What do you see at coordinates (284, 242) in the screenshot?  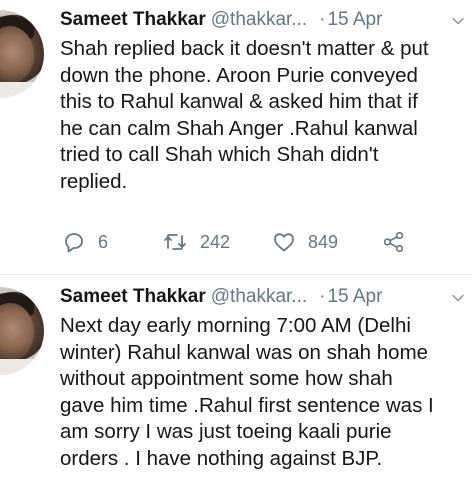 I see `heart-icon` at bounding box center [284, 242].